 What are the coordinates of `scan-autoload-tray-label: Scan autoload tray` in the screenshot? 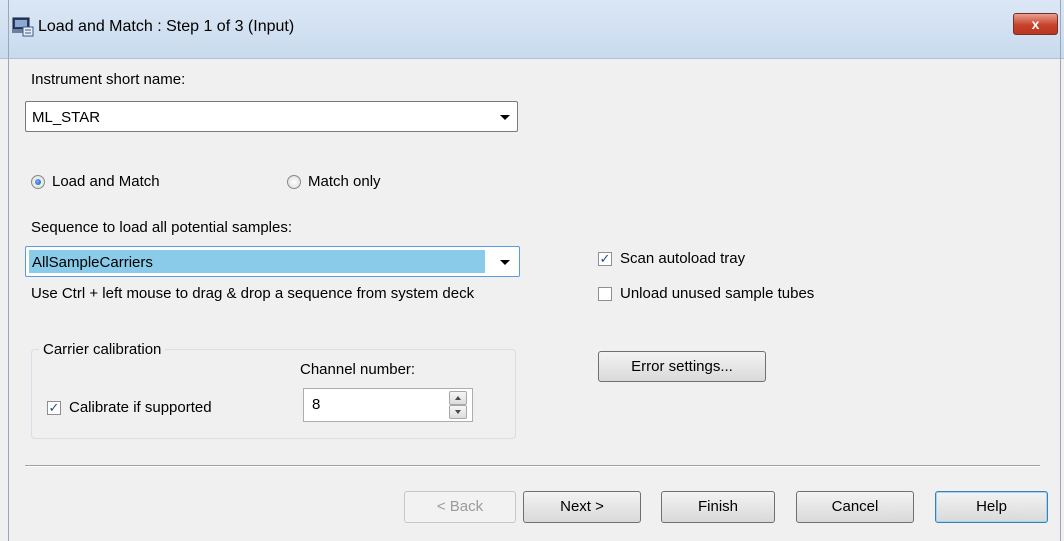 It's located at (683, 258).